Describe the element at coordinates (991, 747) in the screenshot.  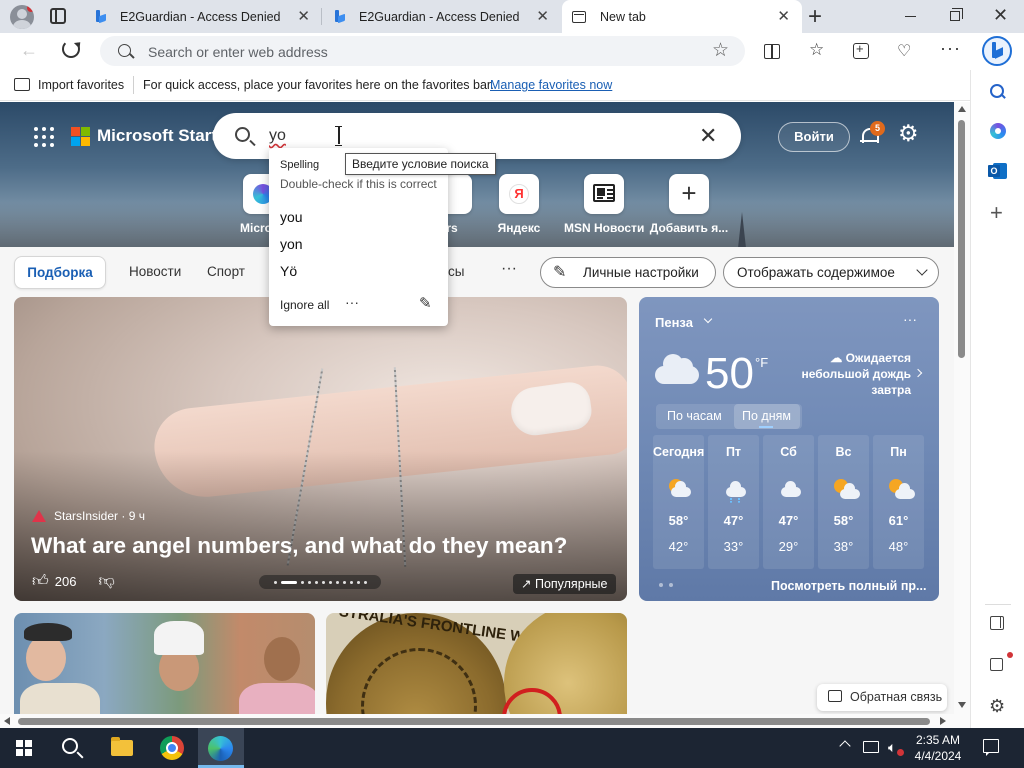
I see `notification-center-icon` at that location.